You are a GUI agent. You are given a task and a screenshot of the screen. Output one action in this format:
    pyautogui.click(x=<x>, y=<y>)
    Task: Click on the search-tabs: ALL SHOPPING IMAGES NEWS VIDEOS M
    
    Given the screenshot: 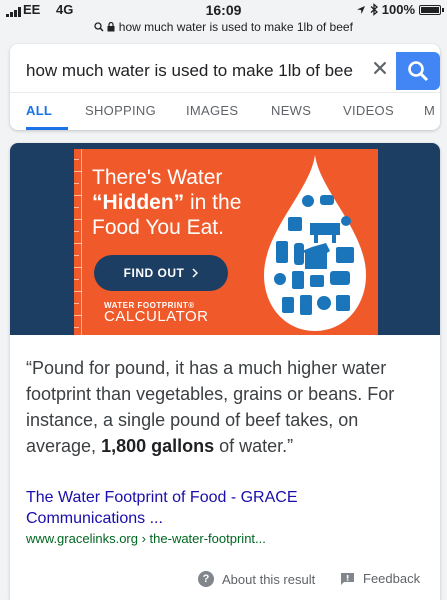 What is the action you would take?
    pyautogui.click(x=225, y=111)
    